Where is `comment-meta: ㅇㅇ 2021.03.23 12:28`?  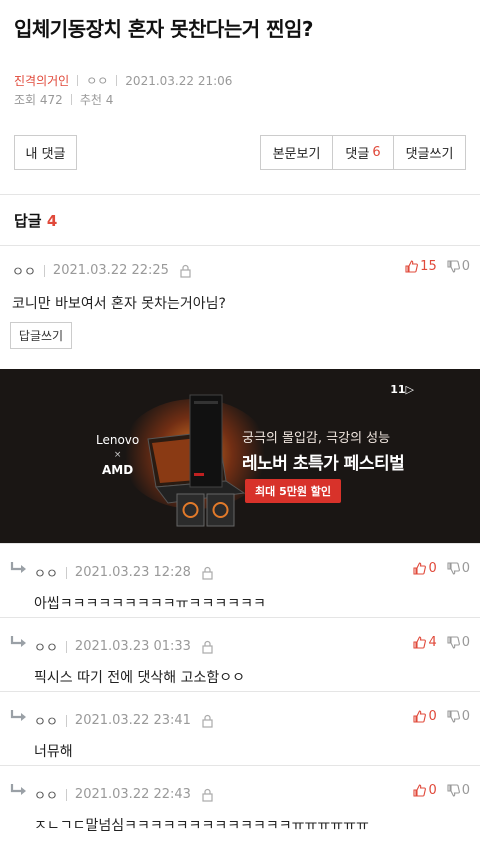
comment-meta: ㅇㅇ 2021.03.23 12:28 is located at coordinates (124, 572).